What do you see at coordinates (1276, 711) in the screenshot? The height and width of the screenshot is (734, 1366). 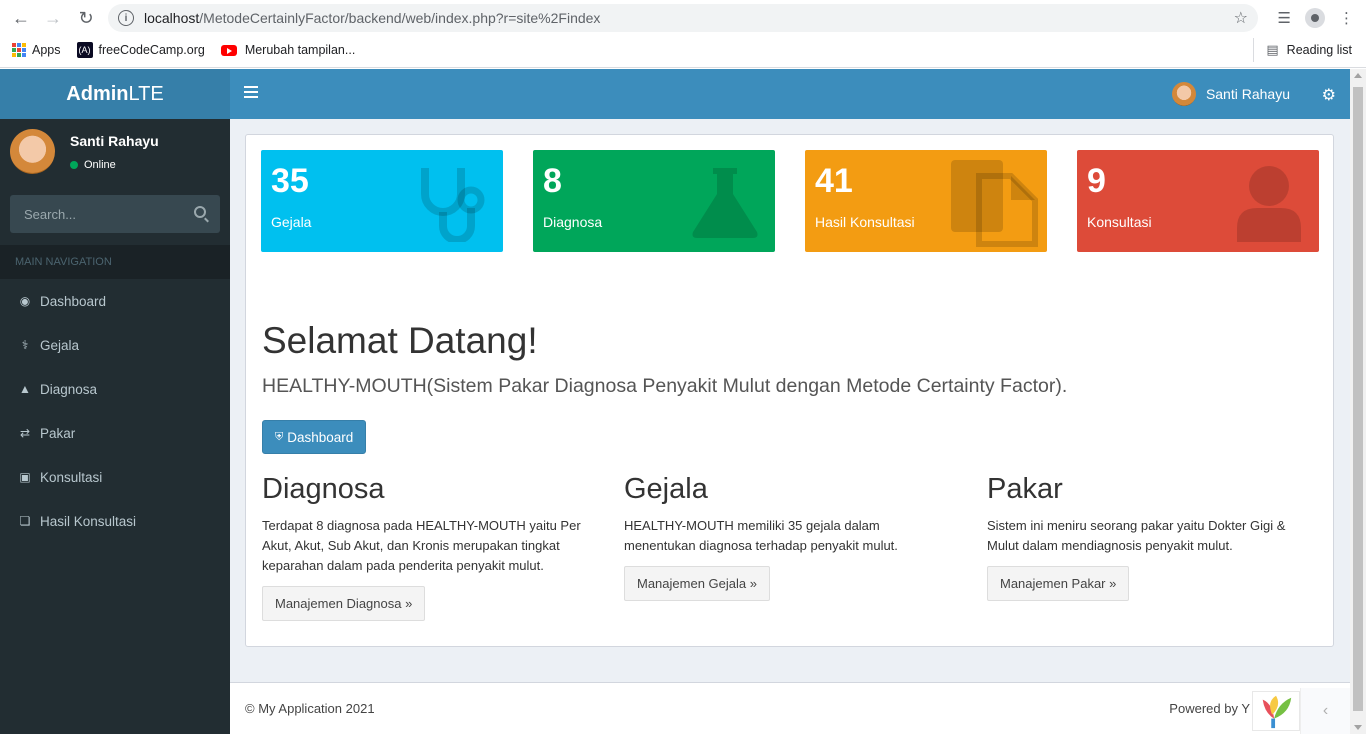 I see `yii-logo-icon` at bounding box center [1276, 711].